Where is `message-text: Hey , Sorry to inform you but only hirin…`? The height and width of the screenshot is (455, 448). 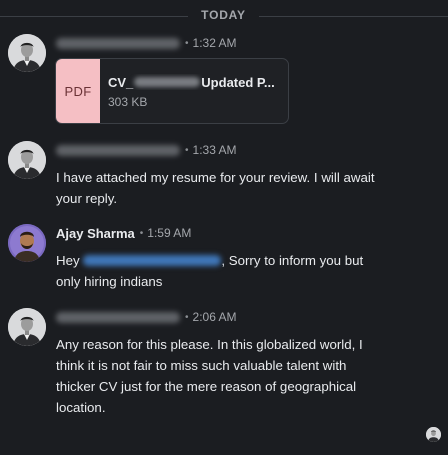
message-text: Hey , Sorry to inform you but only hirin… is located at coordinates (221, 271).